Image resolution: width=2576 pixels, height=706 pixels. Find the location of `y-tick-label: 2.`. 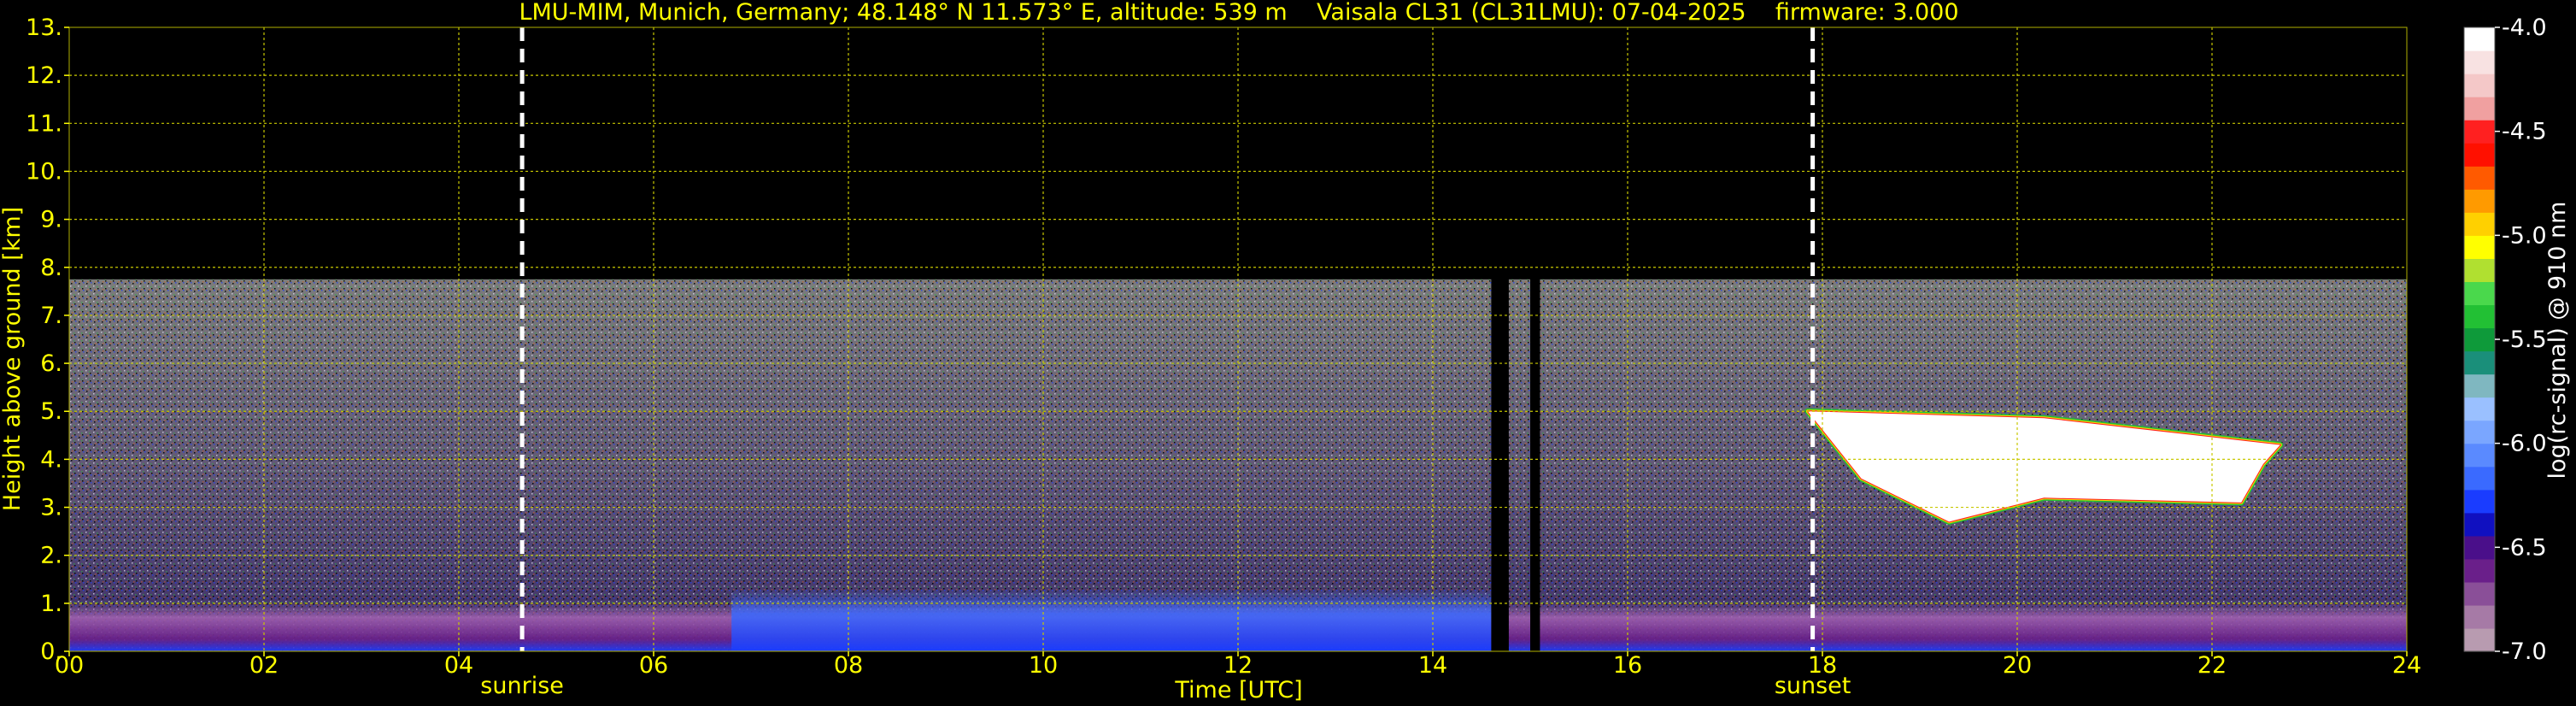

y-tick-label: 2. is located at coordinates (51, 556).